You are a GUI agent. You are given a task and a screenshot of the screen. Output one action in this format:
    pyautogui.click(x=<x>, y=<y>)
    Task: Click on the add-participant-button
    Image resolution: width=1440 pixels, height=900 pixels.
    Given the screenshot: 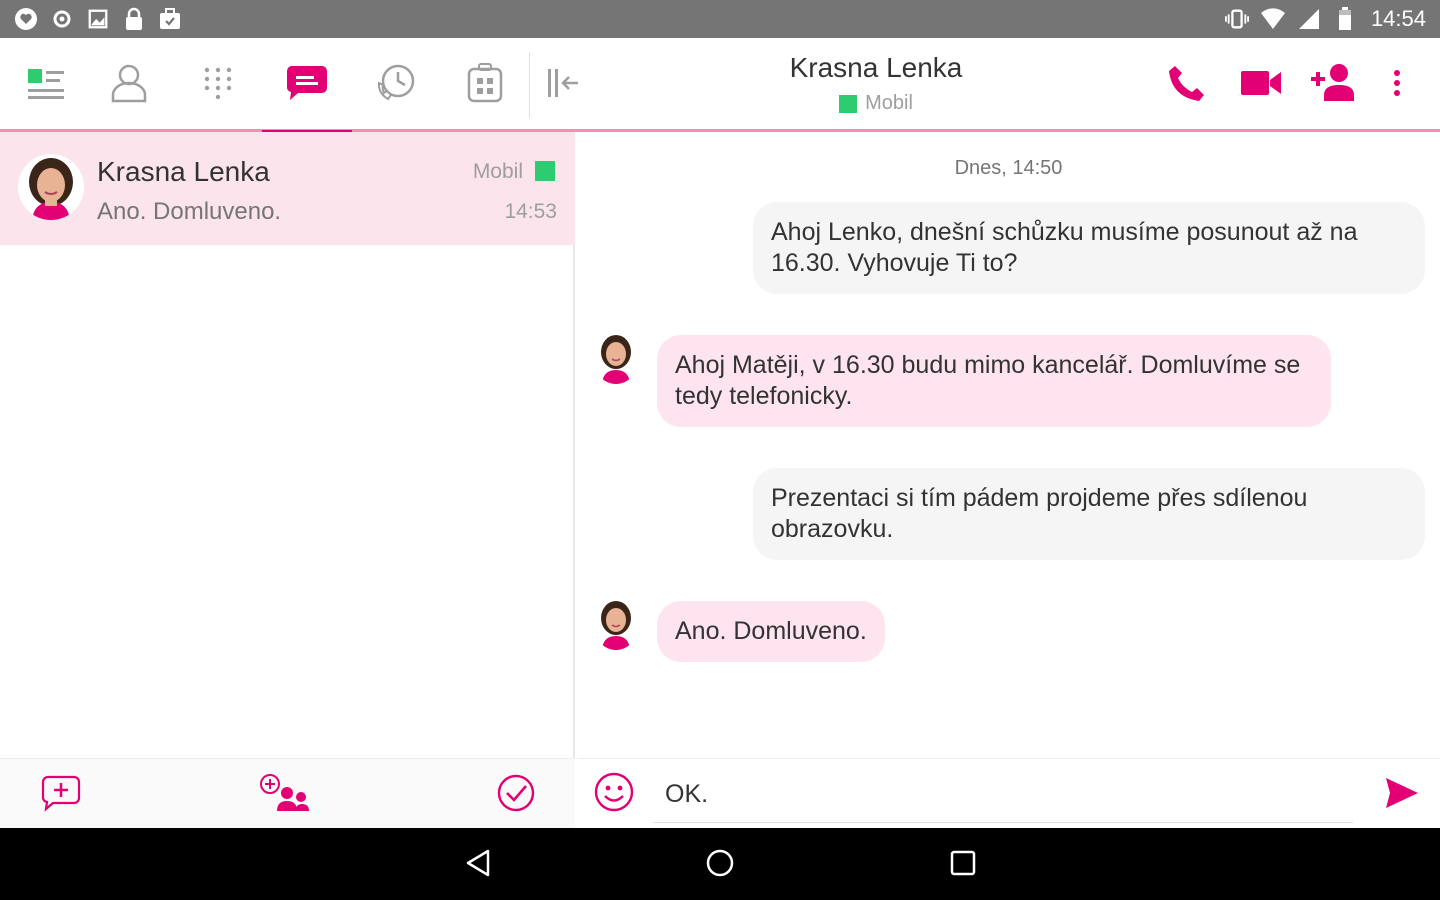 What is the action you would take?
    pyautogui.click(x=1333, y=85)
    